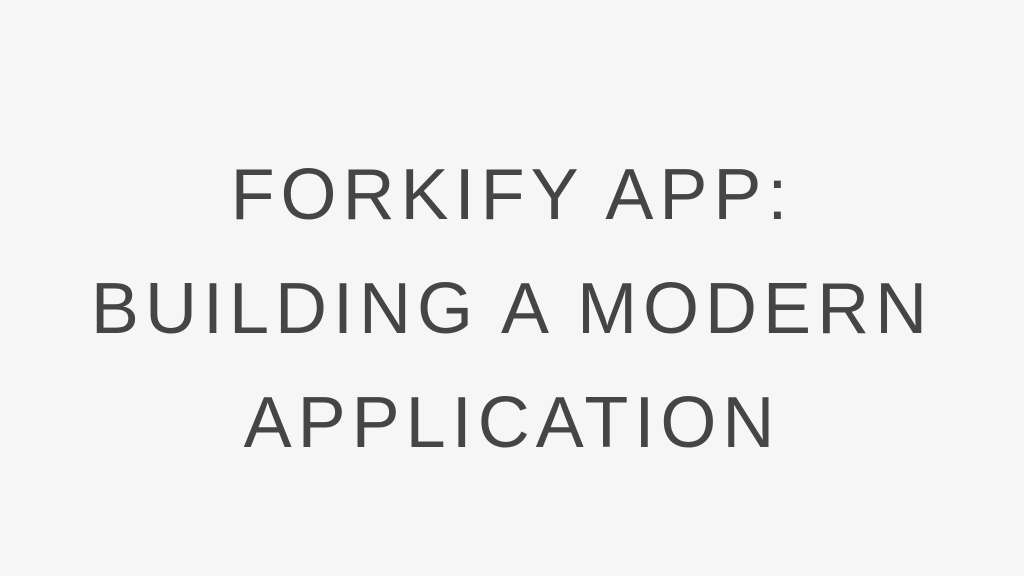  What do you see at coordinates (512, 423) in the screenshot?
I see `title-line-3: APPLICATION` at bounding box center [512, 423].